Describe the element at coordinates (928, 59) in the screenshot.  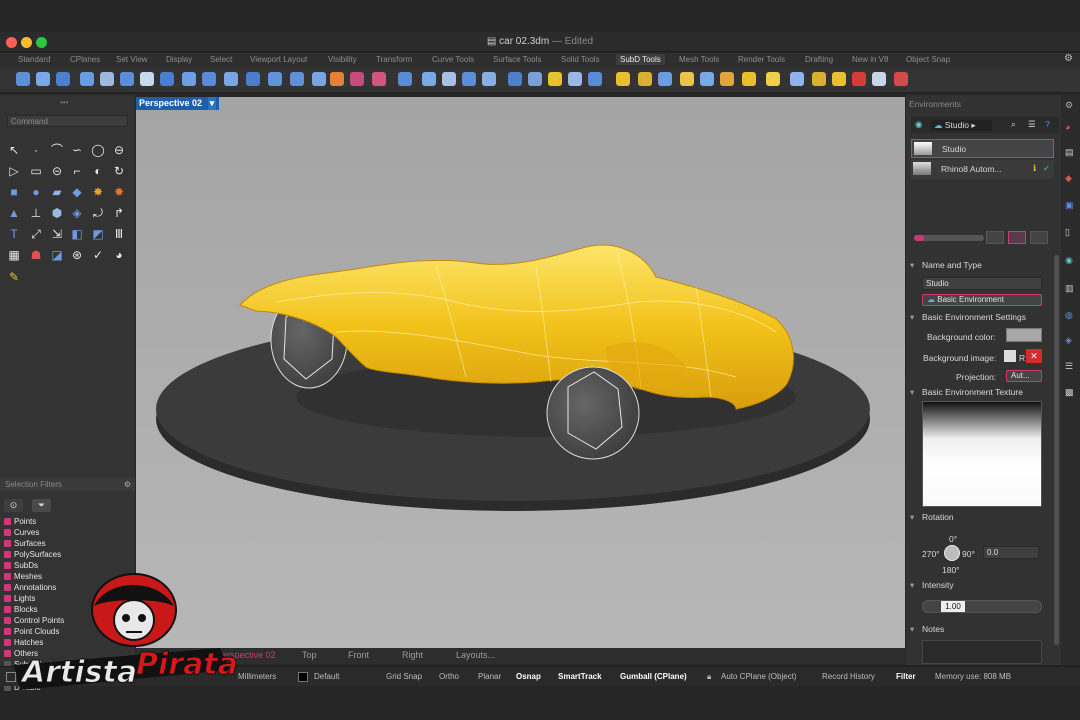
I see `tab-object-snap: Object Snap` at that location.